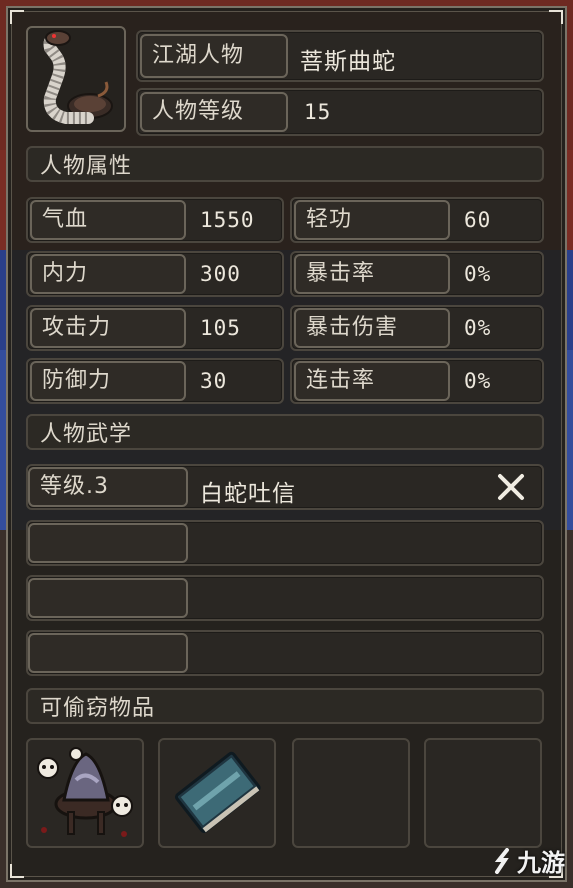 The width and height of the screenshot is (573, 888). Describe the element at coordinates (478, 220) in the screenshot. I see `stat-value: 60` at that location.